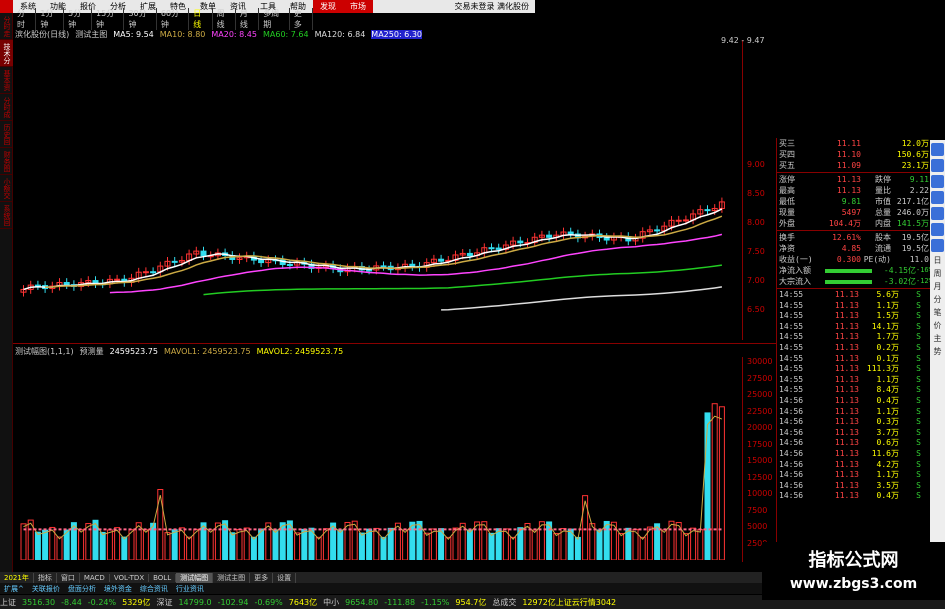  What do you see at coordinates (853, 390) in the screenshot?
I see `tick-row: 14:55 11.13 8.4万 S` at bounding box center [853, 390].